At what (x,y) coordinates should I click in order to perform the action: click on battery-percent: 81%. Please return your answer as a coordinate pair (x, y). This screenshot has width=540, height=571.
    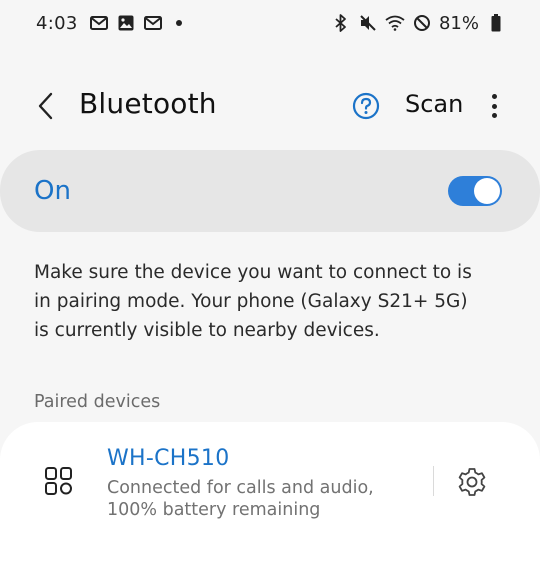
    Looking at the image, I should click on (458, 23).